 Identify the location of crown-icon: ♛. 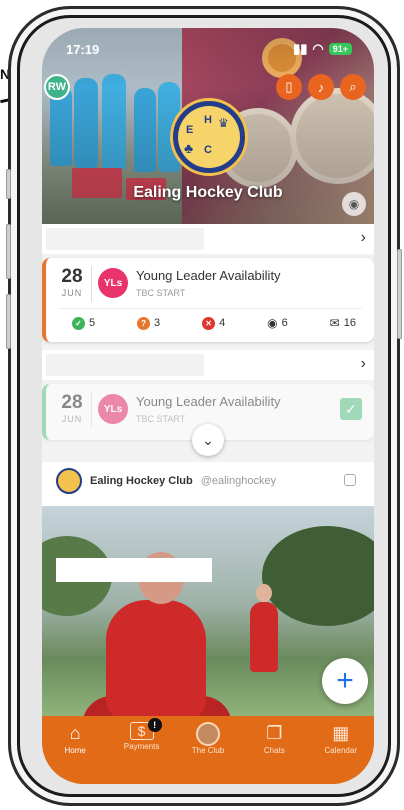
(223, 123).